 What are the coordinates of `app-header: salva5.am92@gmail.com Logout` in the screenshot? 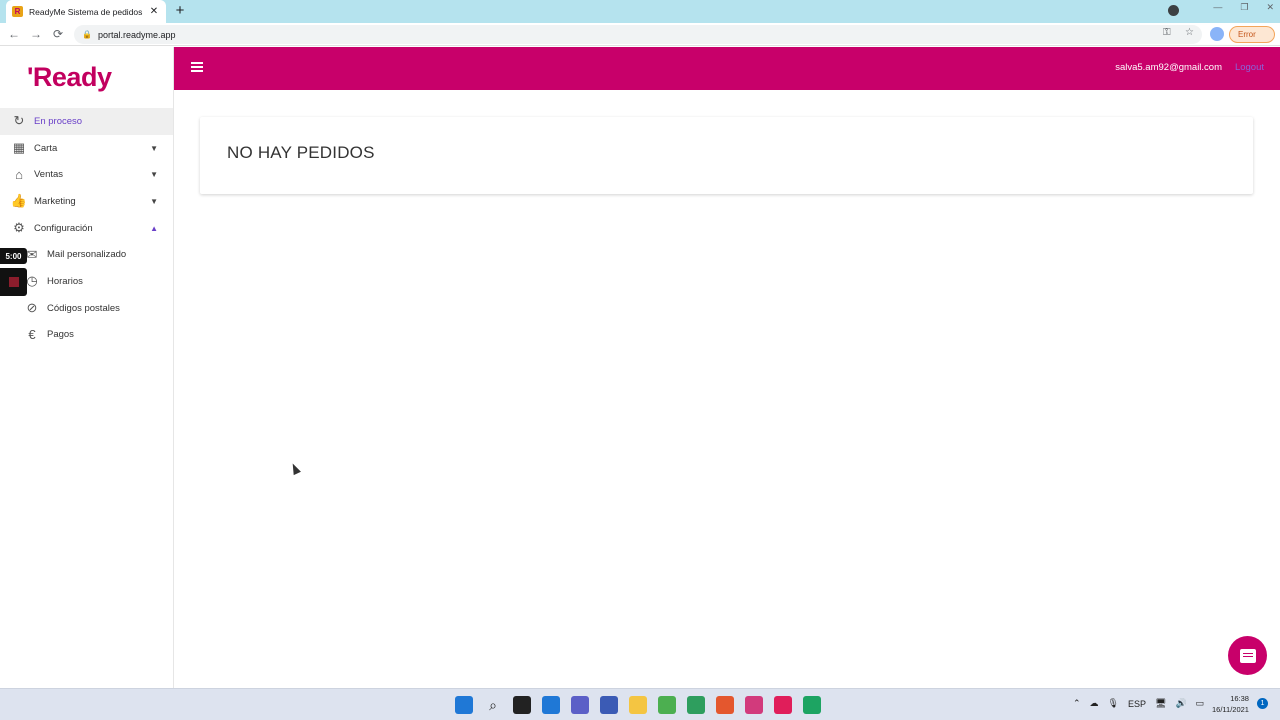 It's located at (727, 68).